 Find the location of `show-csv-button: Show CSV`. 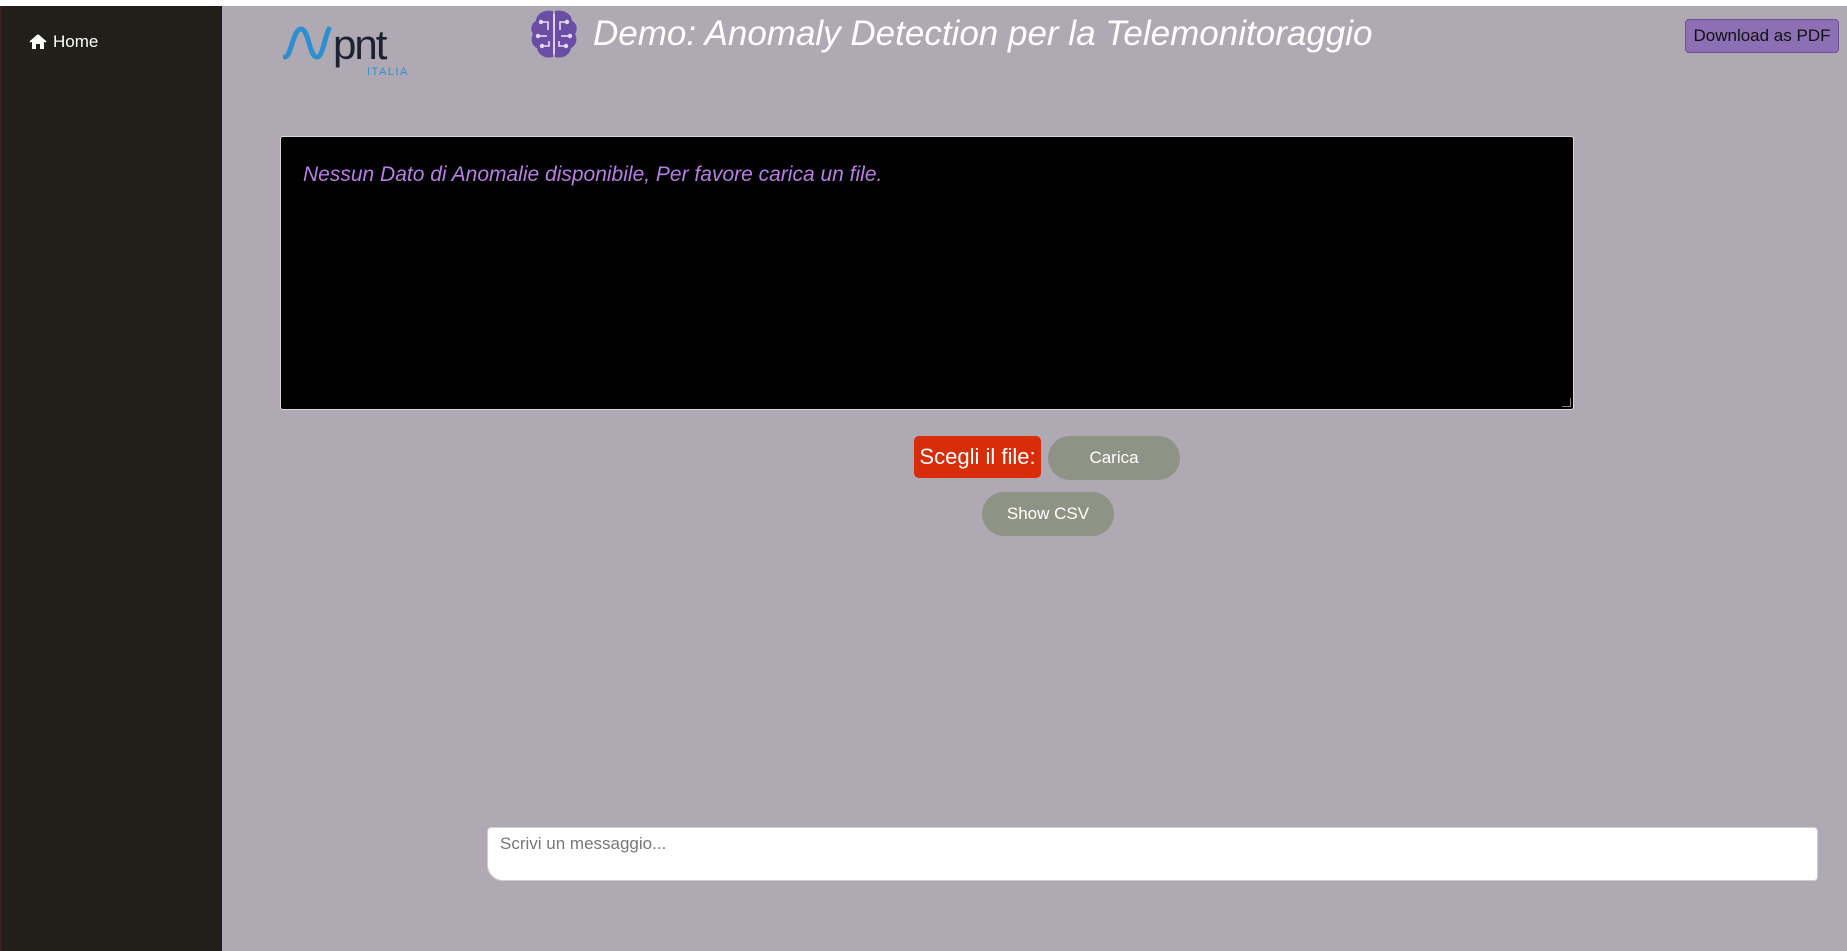

show-csv-button: Show CSV is located at coordinates (1048, 514).